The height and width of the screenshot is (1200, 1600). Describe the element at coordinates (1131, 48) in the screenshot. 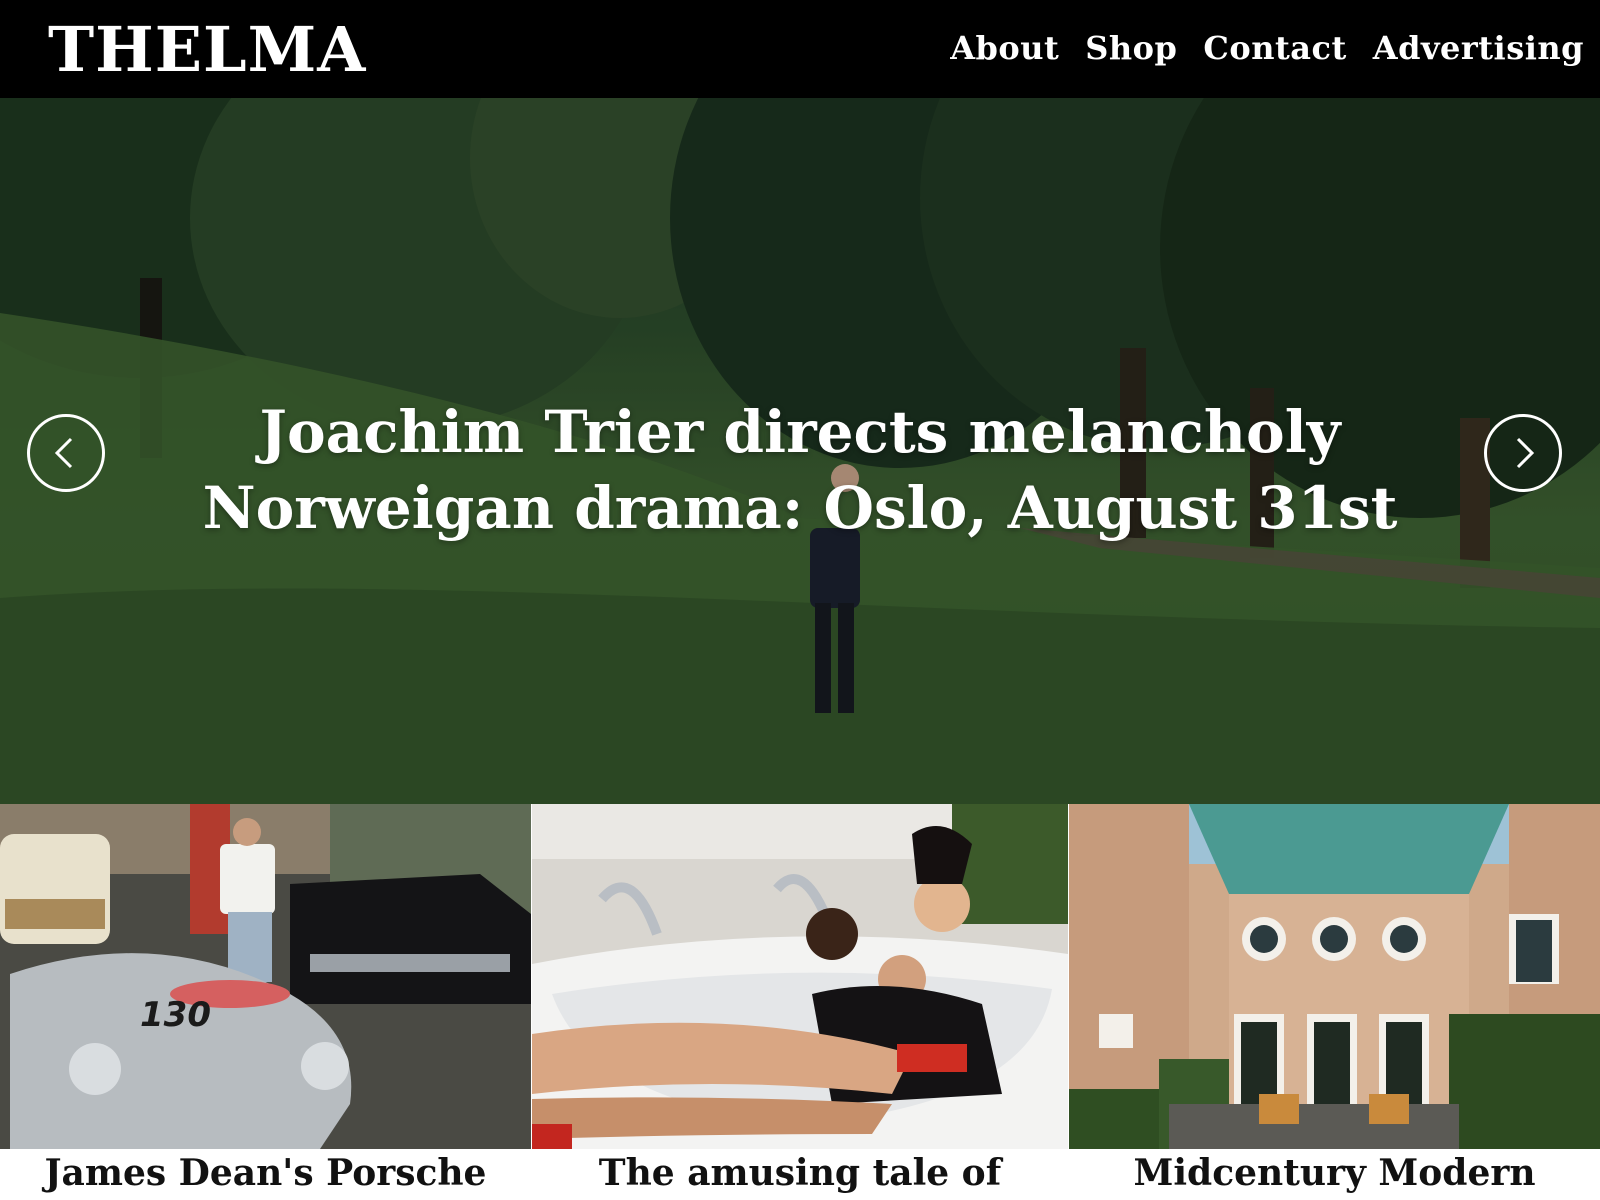

I see `nav-shop-link: Shop` at that location.